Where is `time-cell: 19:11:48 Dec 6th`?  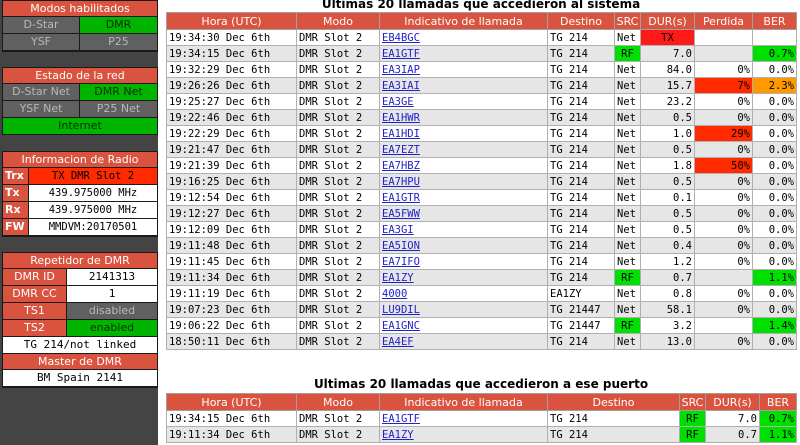 time-cell: 19:11:48 Dec 6th is located at coordinates (231, 245).